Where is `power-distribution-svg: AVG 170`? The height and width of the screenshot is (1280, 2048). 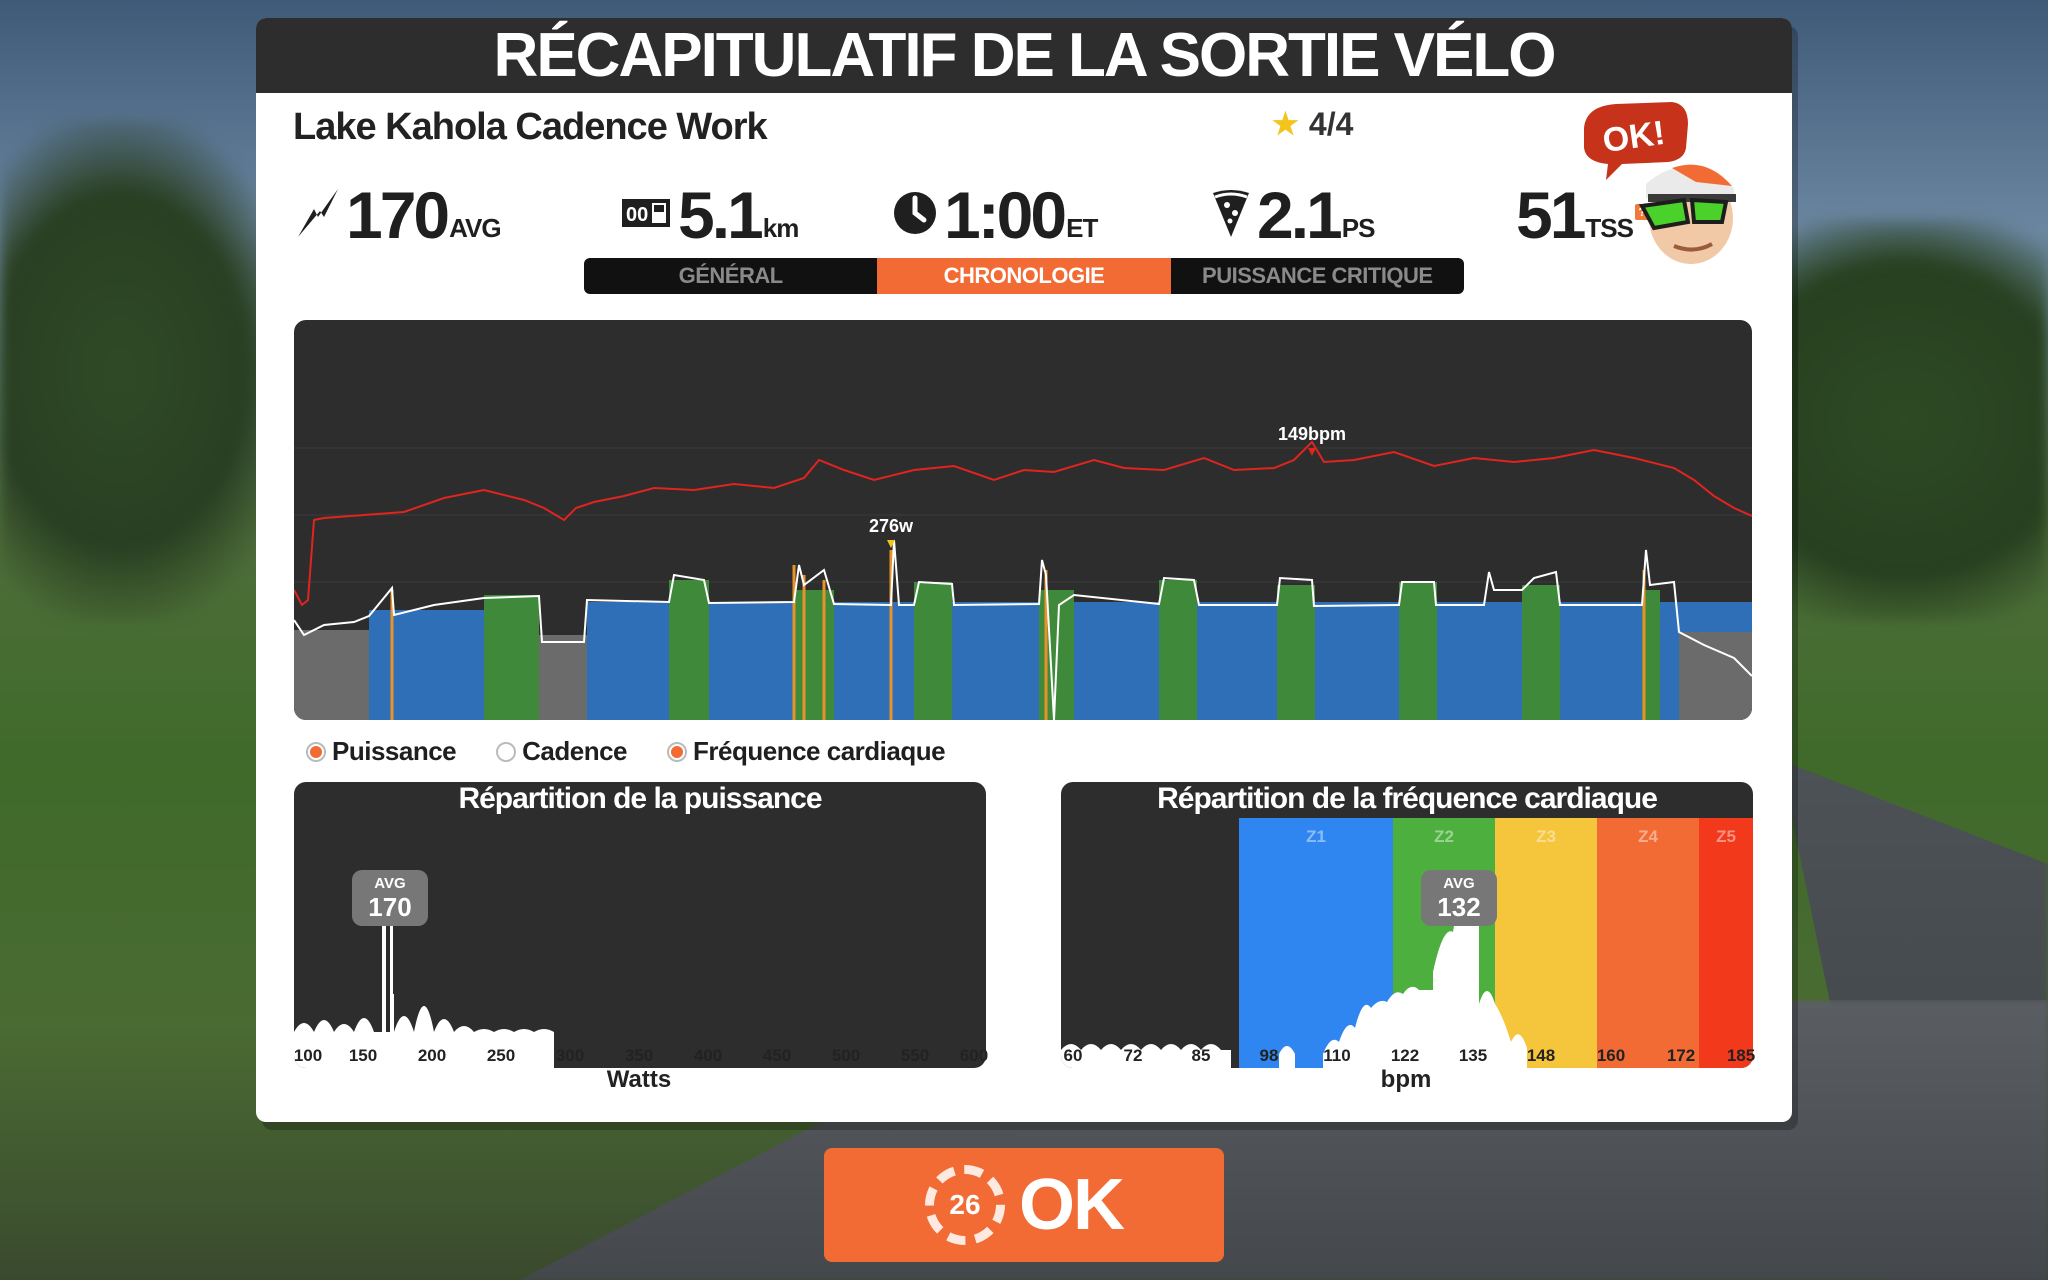
power-distribution-svg: AVG 170 is located at coordinates (424, 969).